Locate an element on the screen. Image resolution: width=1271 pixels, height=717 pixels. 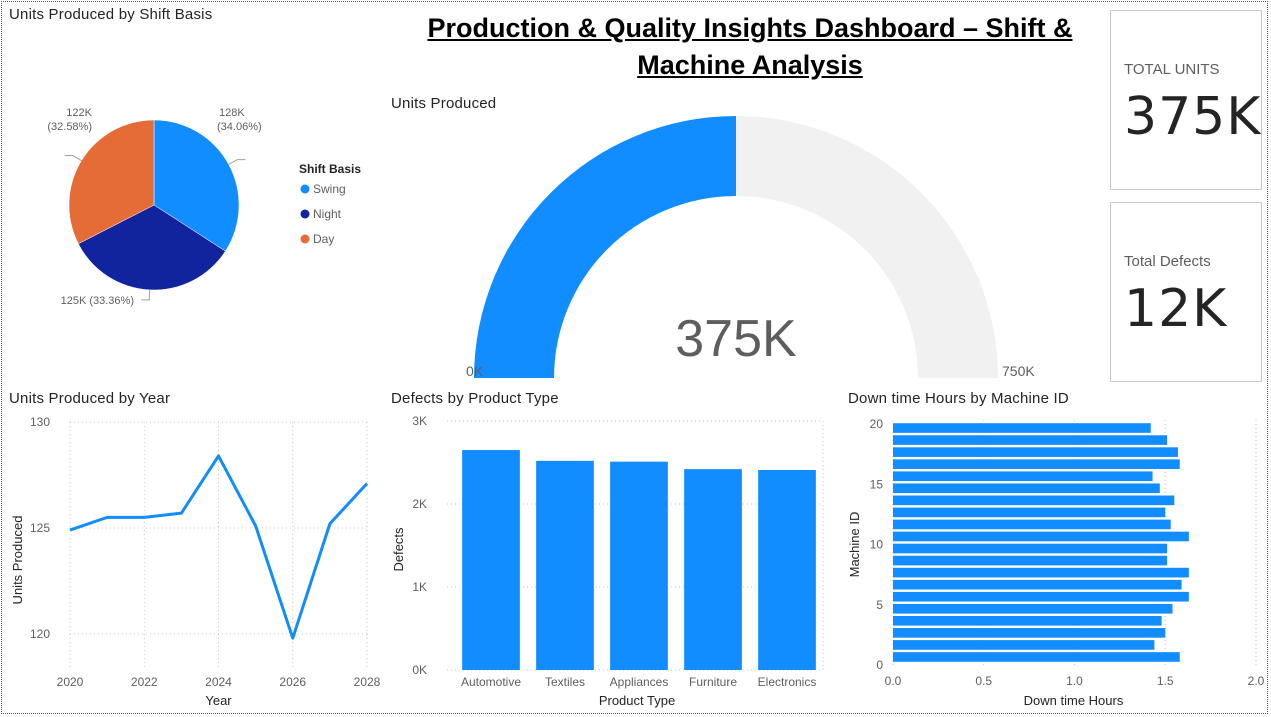
bar-x-tick-label: Electronics is located at coordinates (787, 682).